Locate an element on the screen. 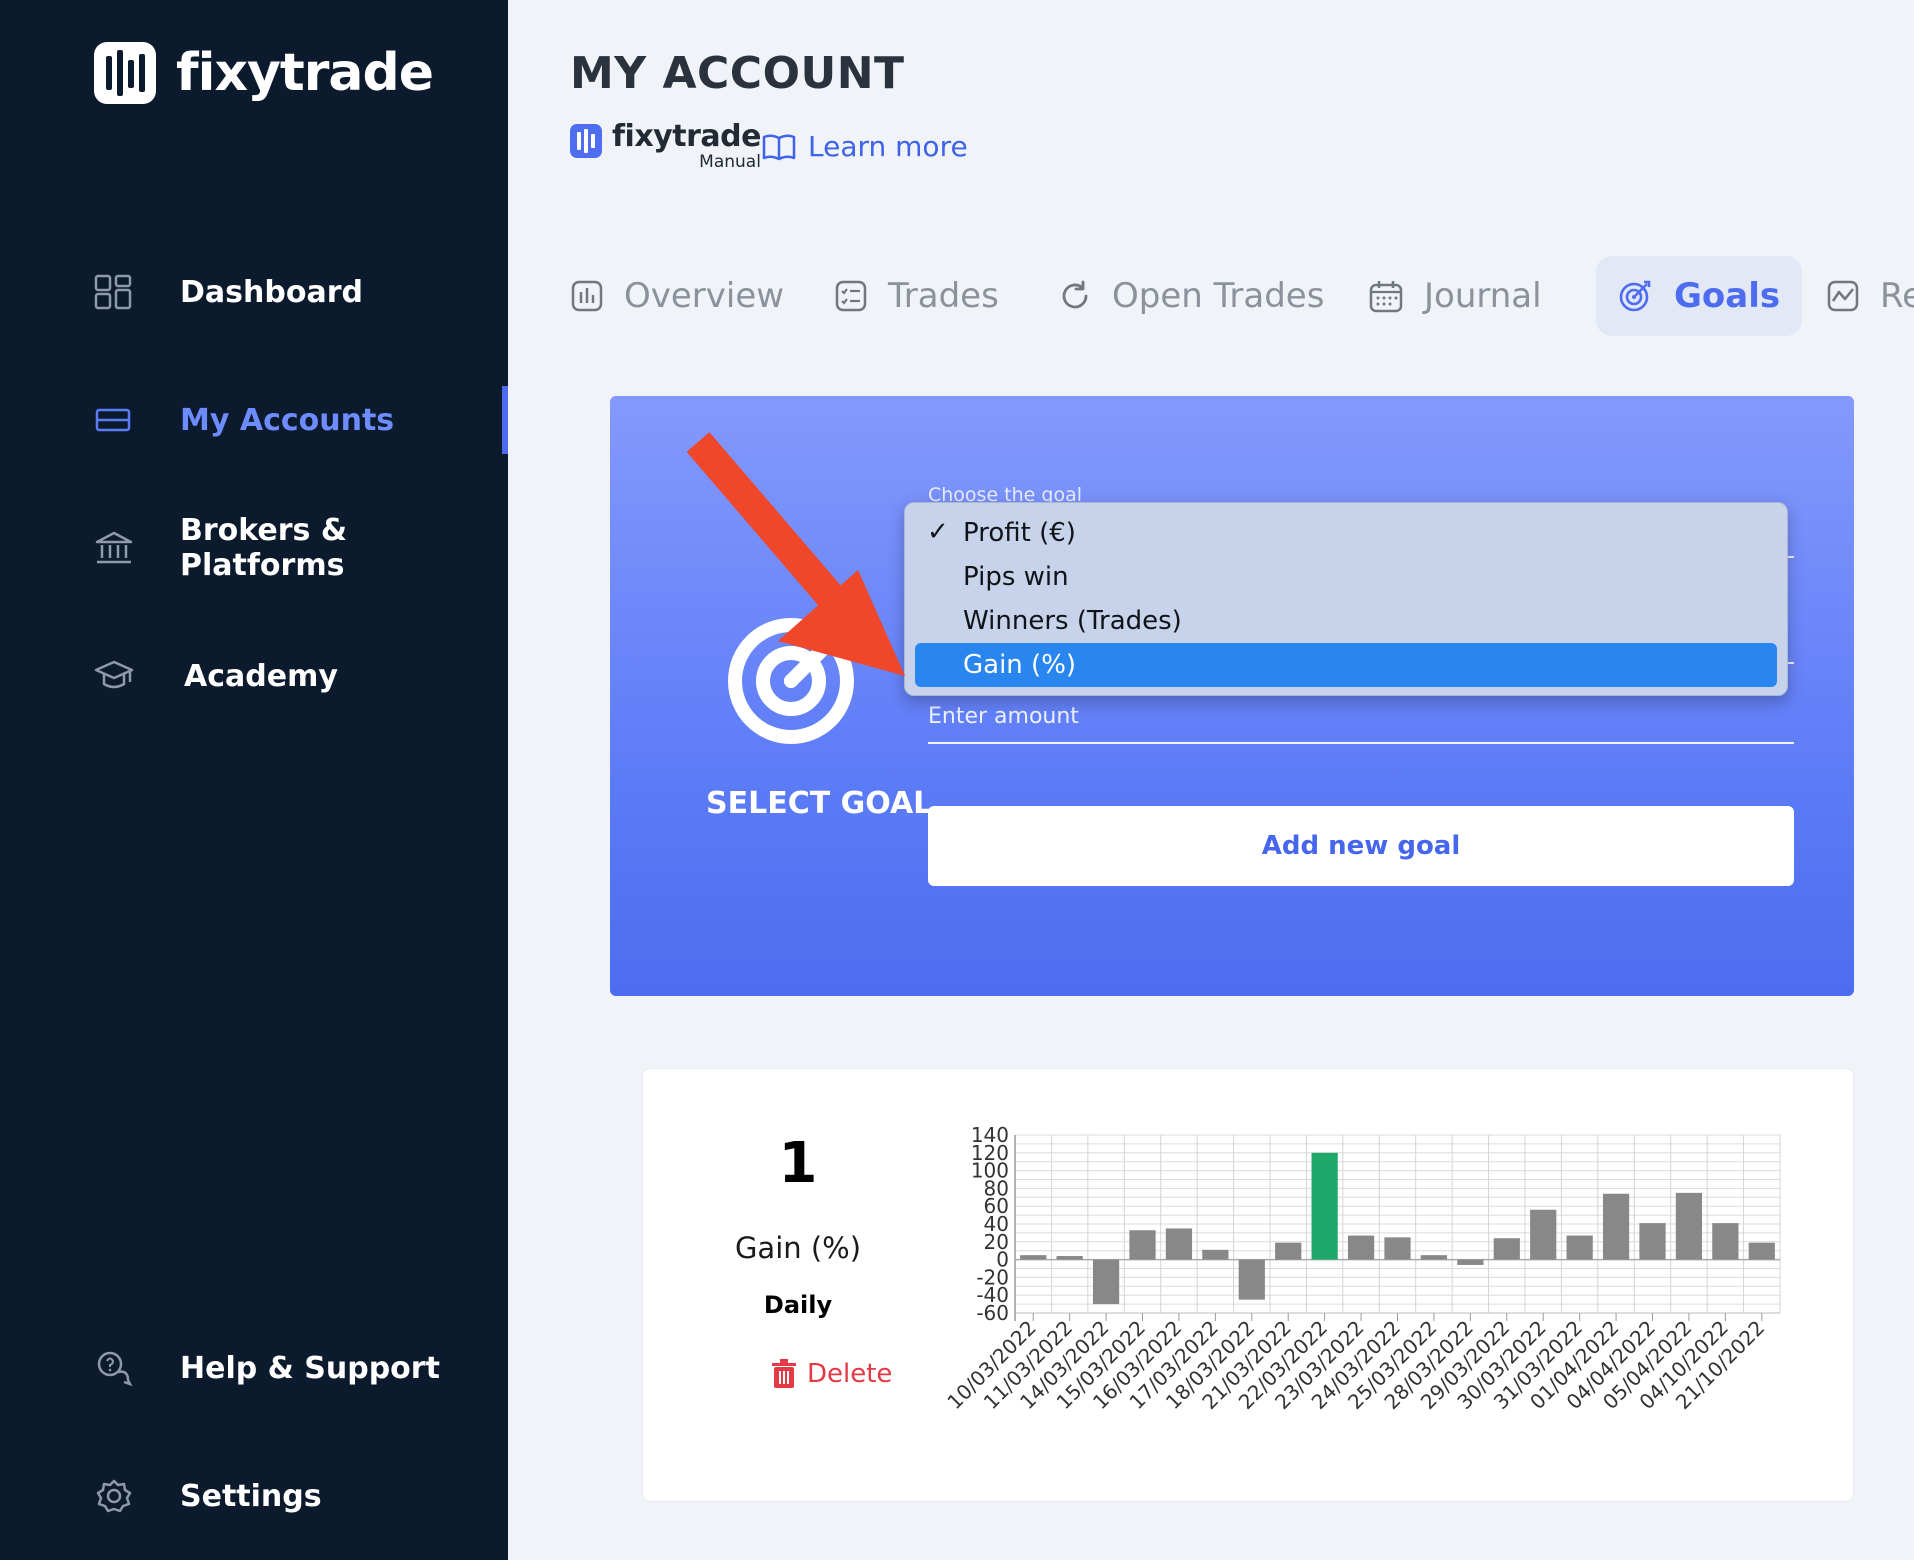  manual-logo-title: fixytrade is located at coordinates (686, 136).